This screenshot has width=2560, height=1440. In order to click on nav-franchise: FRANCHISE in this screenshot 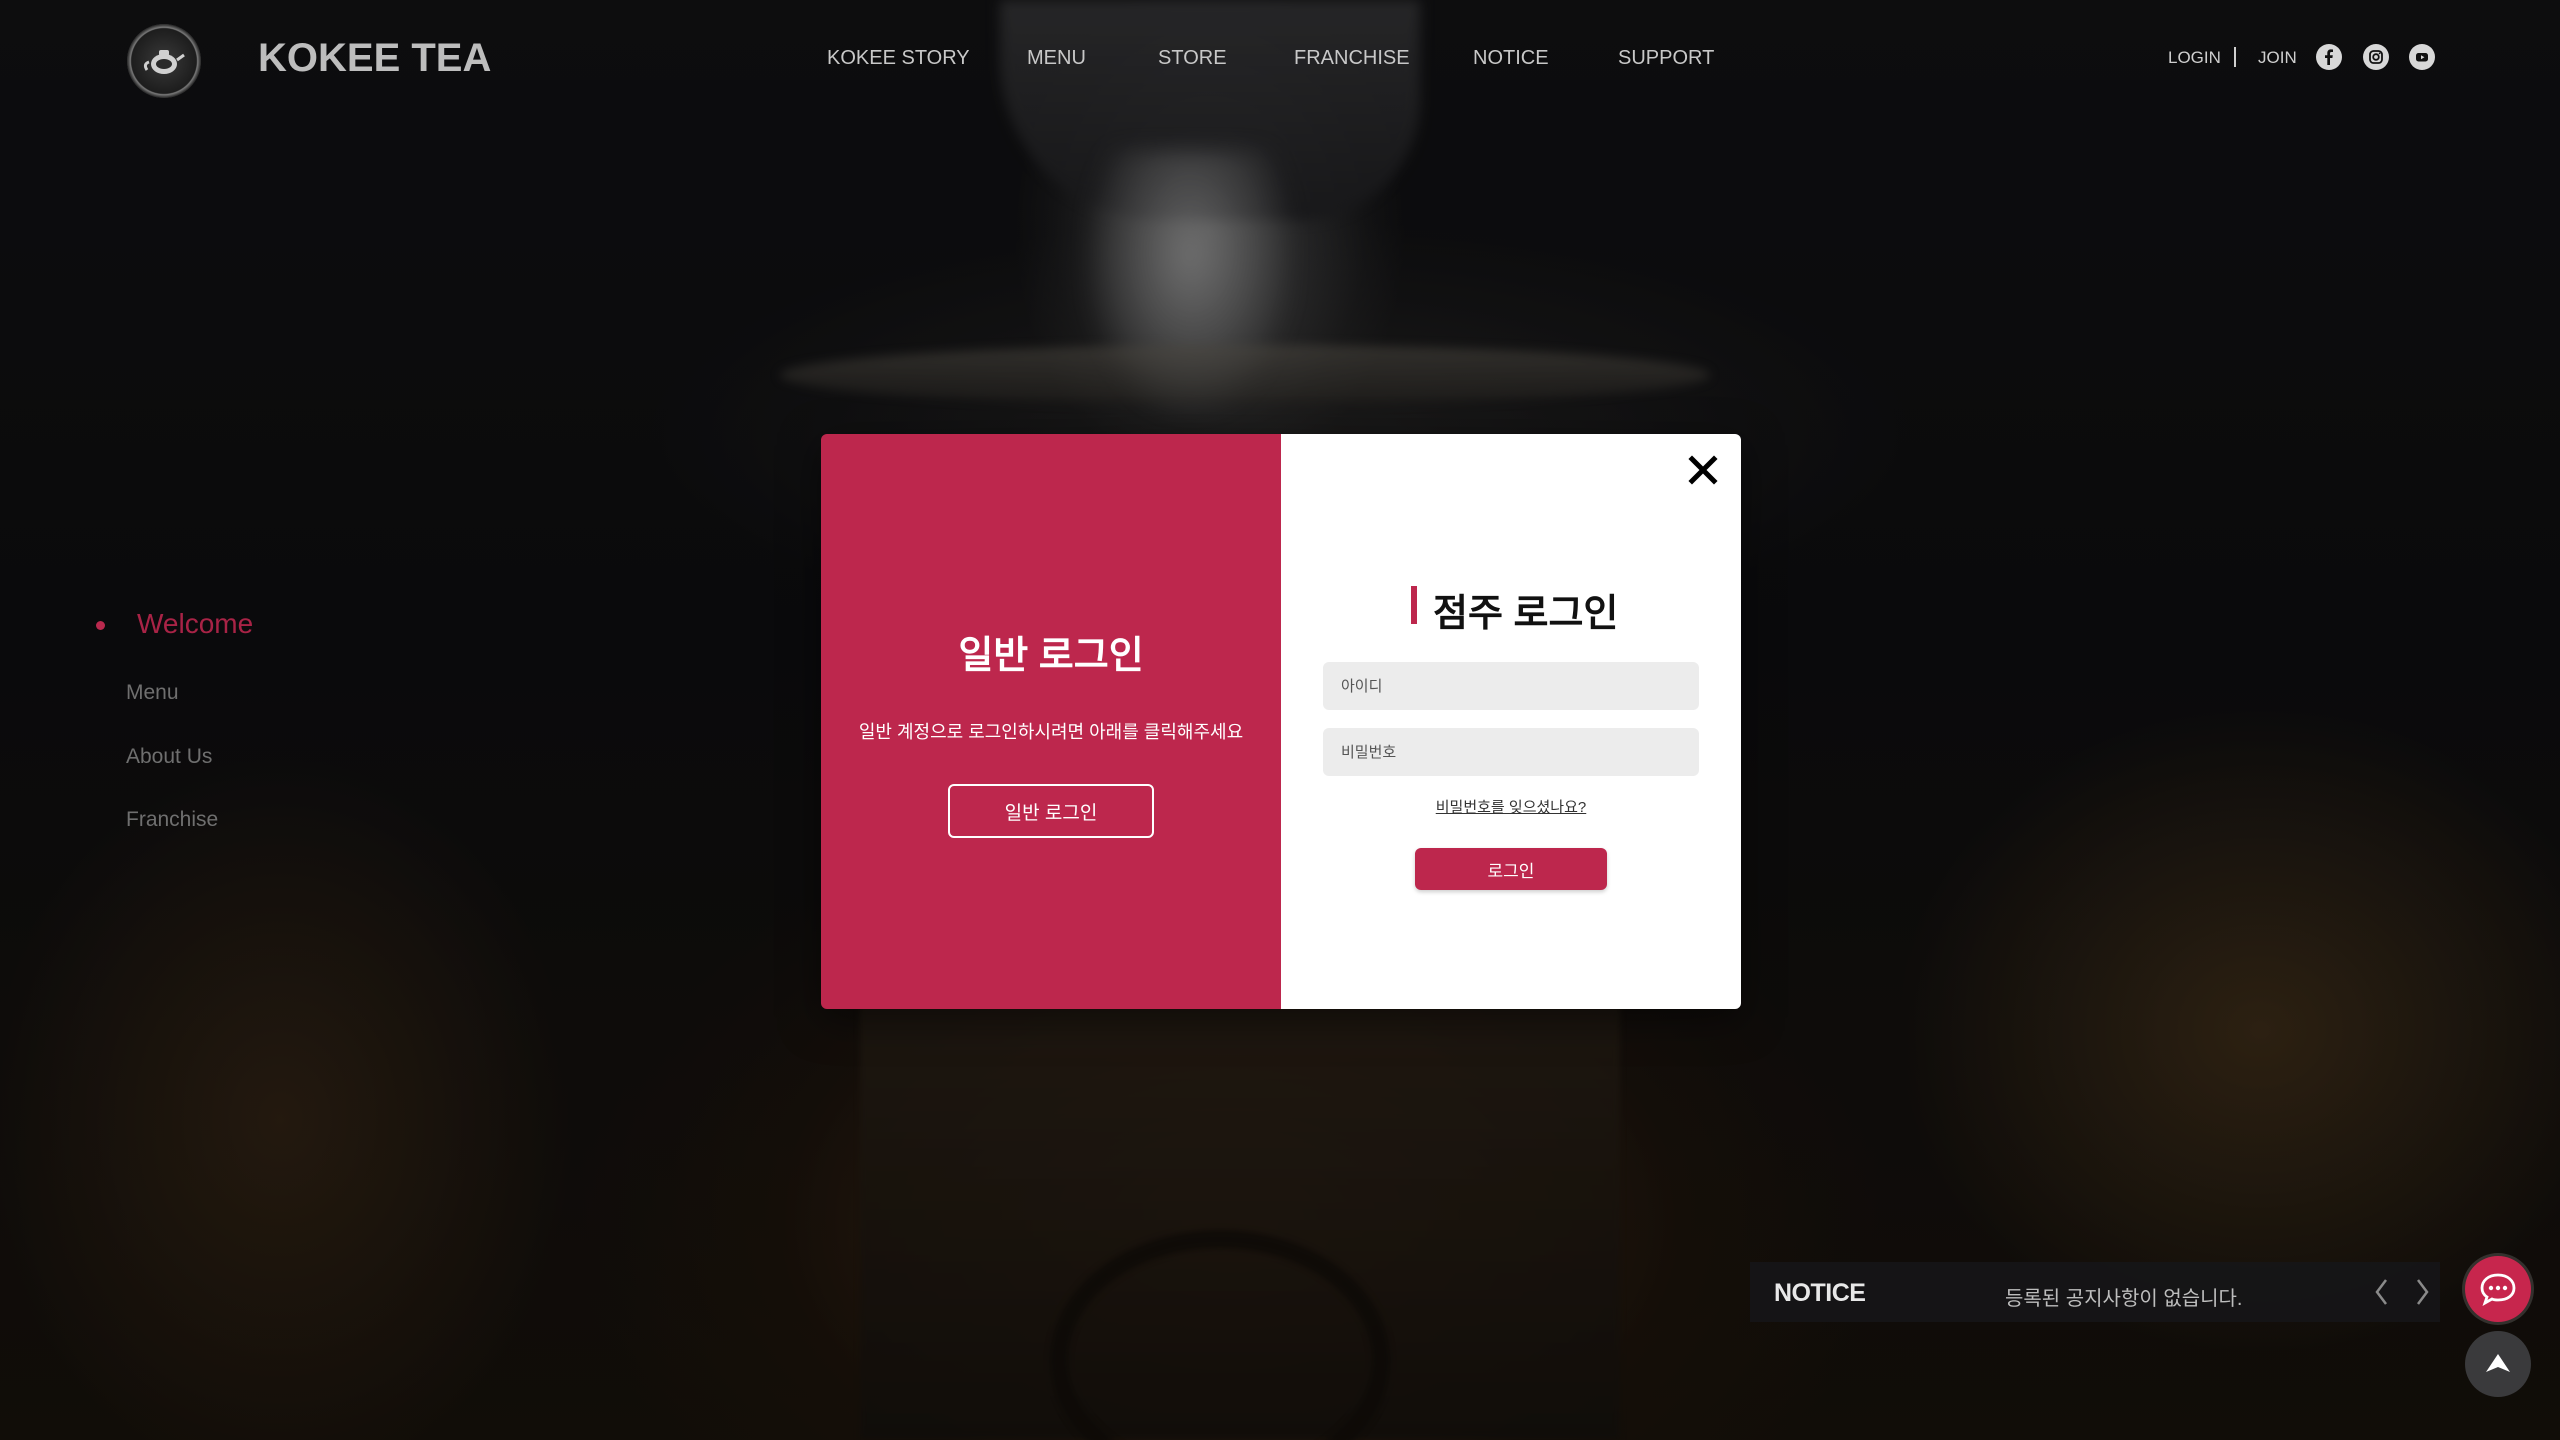, I will do `click(1352, 58)`.